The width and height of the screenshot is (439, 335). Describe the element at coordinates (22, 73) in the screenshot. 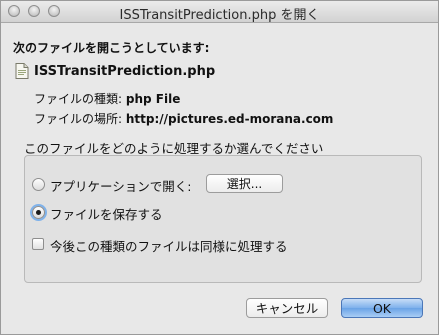

I see `document-icon` at that location.